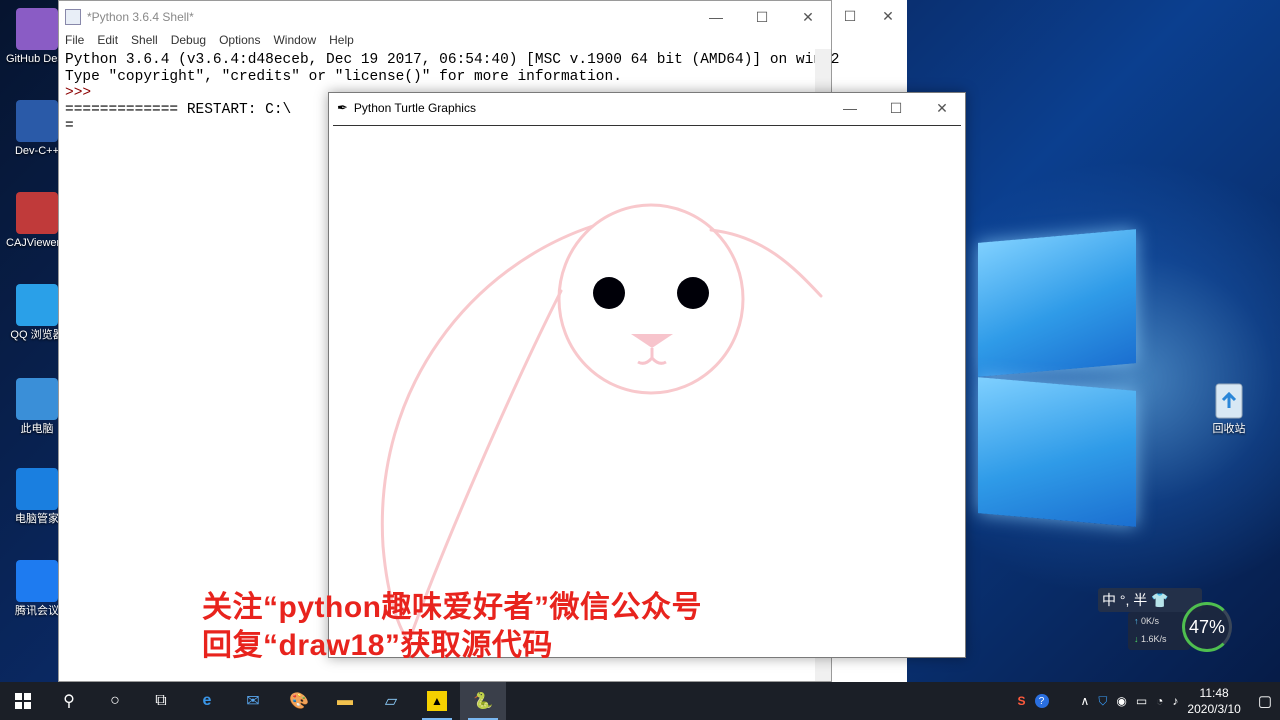  I want to click on taskbar-edge: e, so click(207, 701).